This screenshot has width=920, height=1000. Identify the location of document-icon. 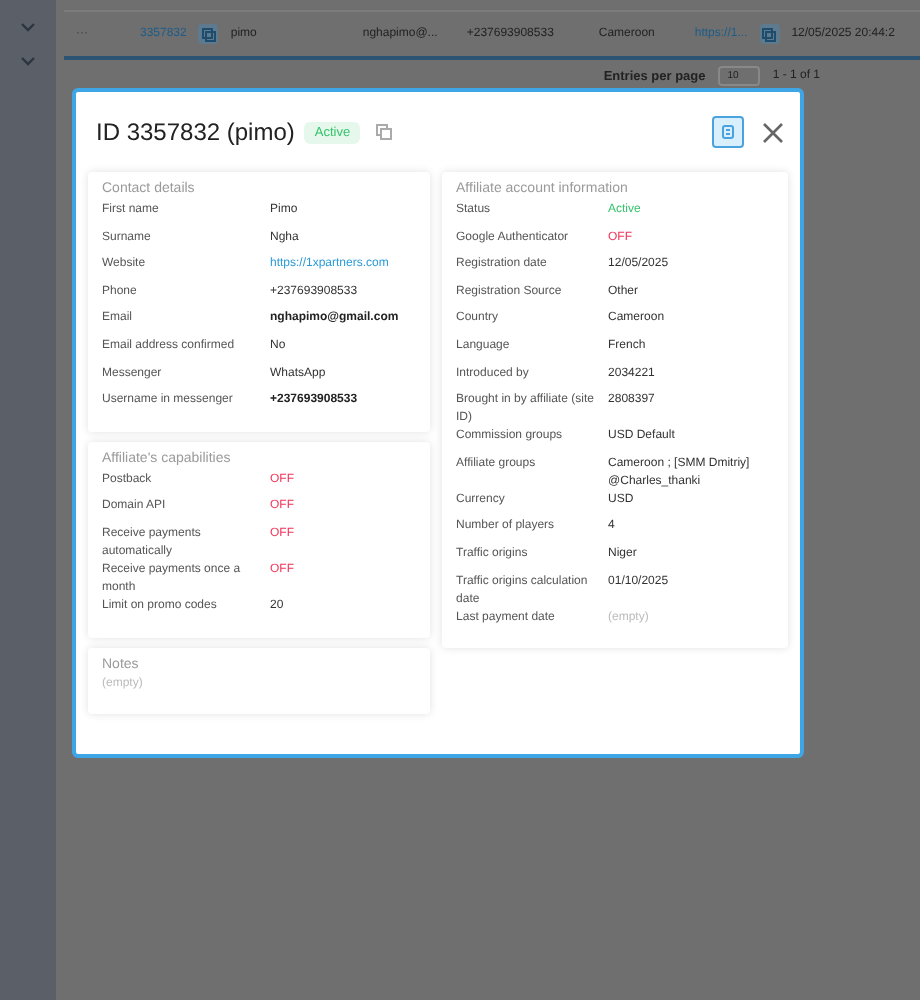
(728, 132).